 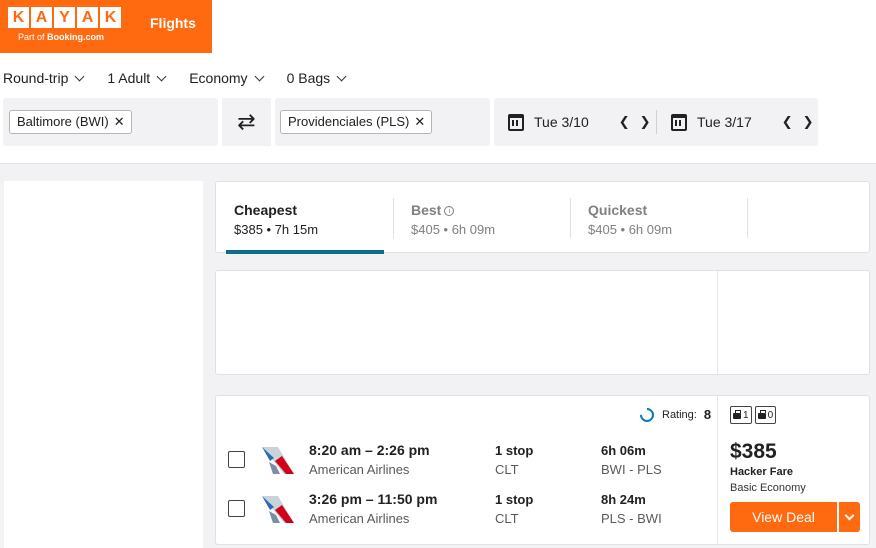 What do you see at coordinates (753, 451) in the screenshot?
I see `price: $385` at bounding box center [753, 451].